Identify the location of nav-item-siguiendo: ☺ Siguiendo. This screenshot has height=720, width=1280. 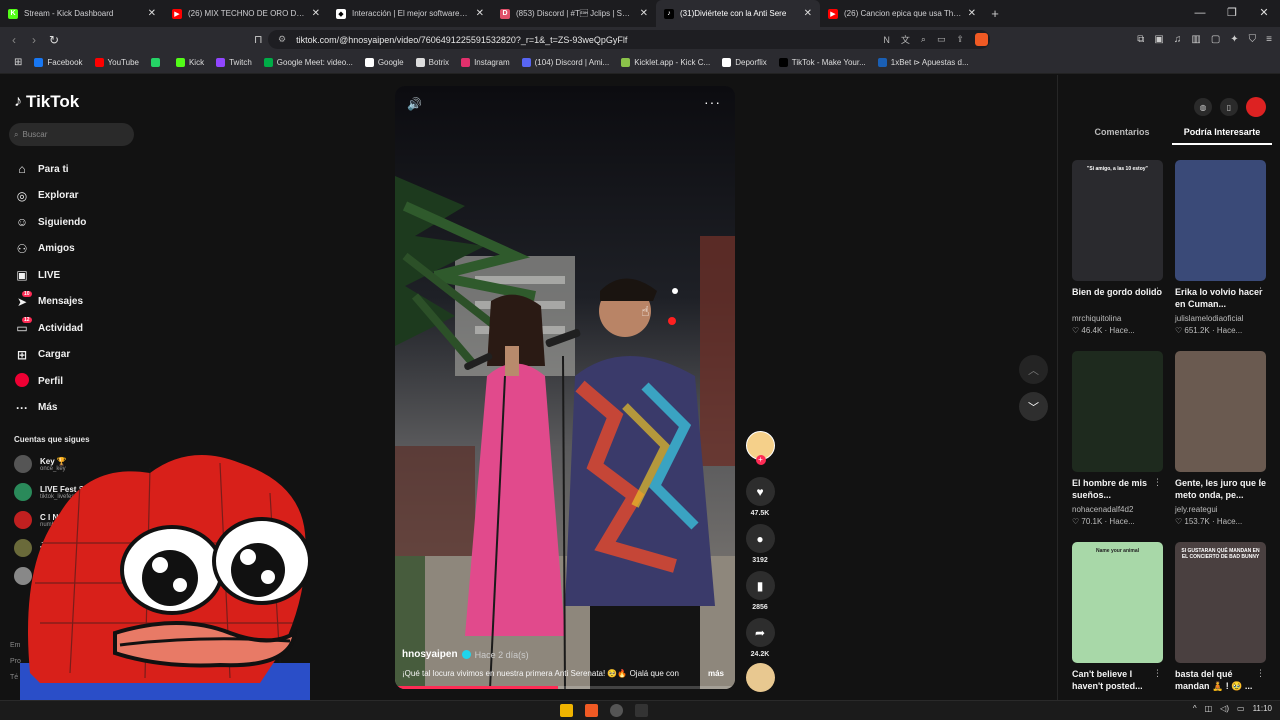
(50, 222).